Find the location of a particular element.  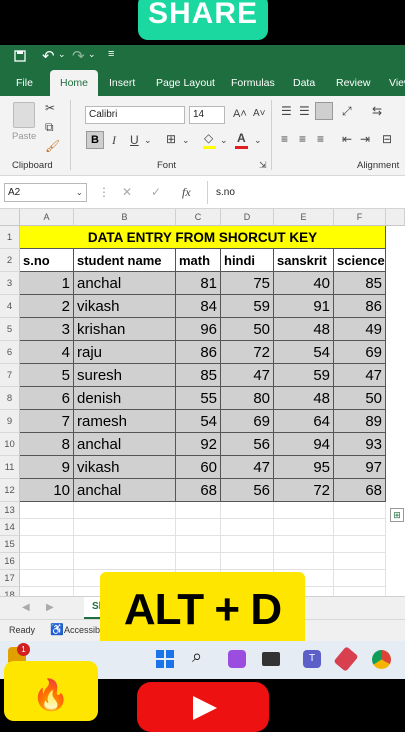

quick-analysis-icon: ⊞ is located at coordinates (397, 515).